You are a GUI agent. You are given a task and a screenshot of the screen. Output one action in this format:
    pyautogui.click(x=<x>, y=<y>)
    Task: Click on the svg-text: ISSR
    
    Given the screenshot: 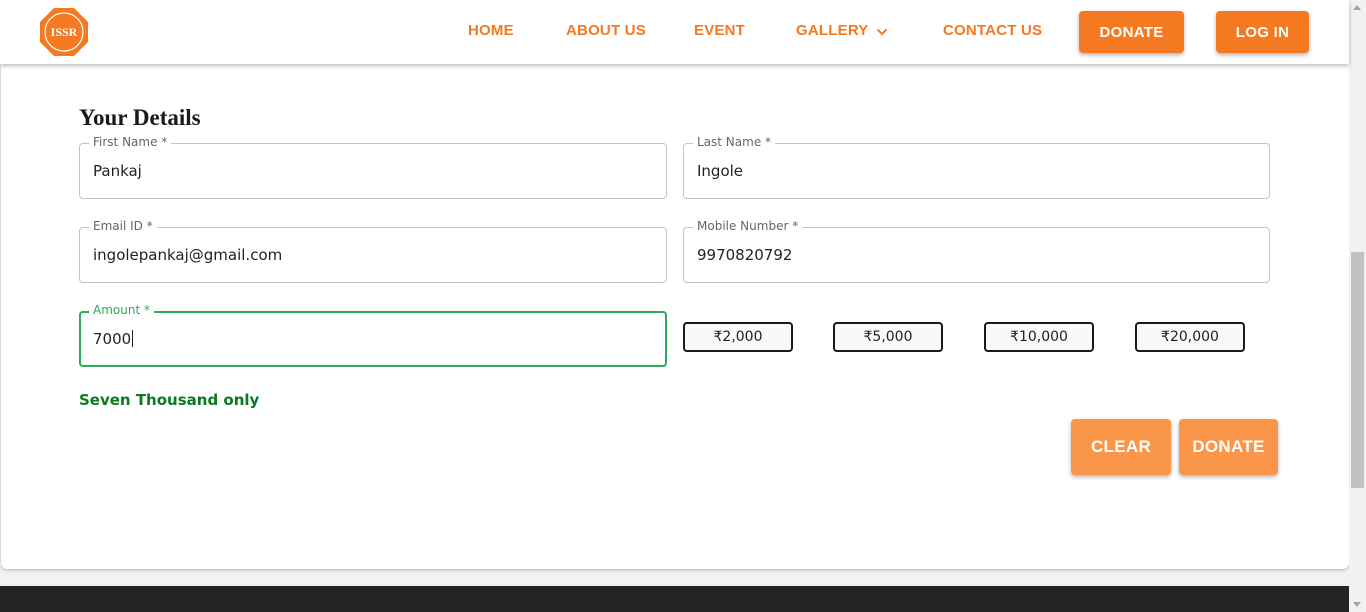 What is the action you would take?
    pyautogui.click(x=64, y=32)
    